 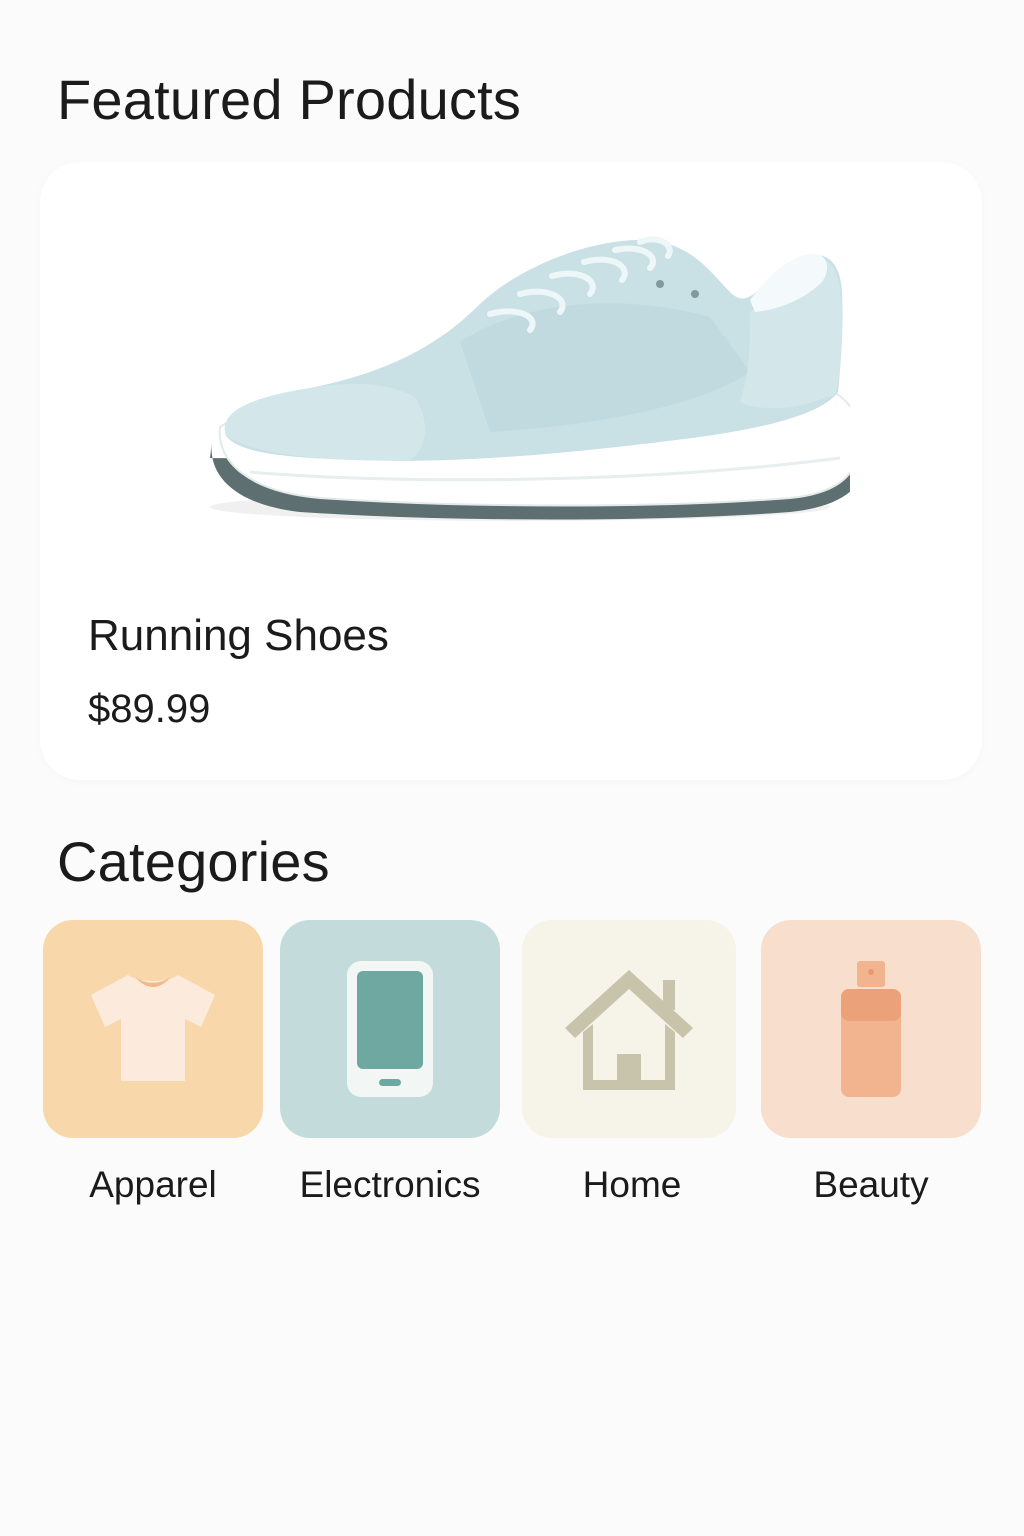 I want to click on featured-products-title: Featured Products, so click(x=289, y=99).